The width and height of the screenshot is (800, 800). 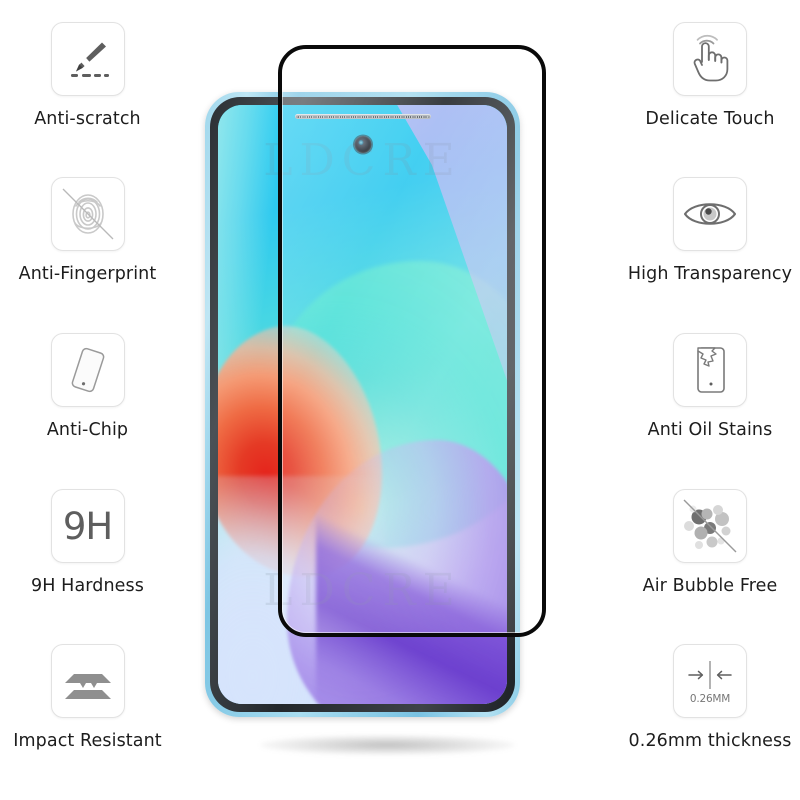 What do you see at coordinates (387, 745) in the screenshot?
I see `phone-drop-shadow` at bounding box center [387, 745].